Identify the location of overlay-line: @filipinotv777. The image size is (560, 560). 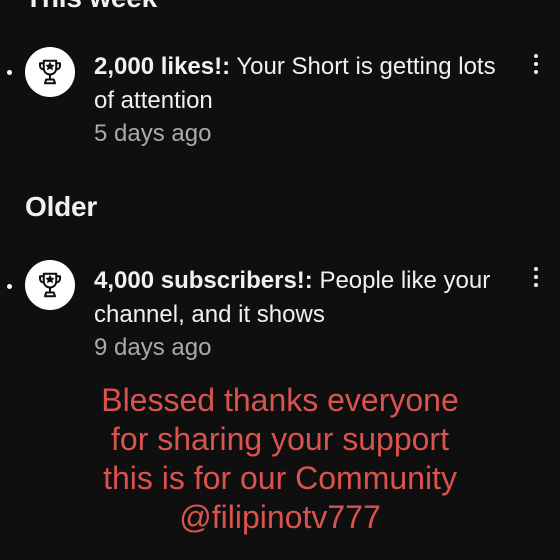
(280, 517).